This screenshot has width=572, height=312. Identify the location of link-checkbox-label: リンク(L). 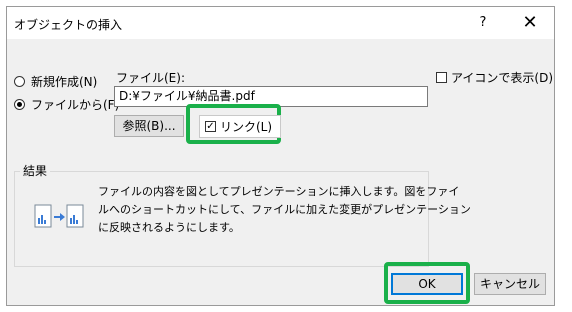
(246, 127).